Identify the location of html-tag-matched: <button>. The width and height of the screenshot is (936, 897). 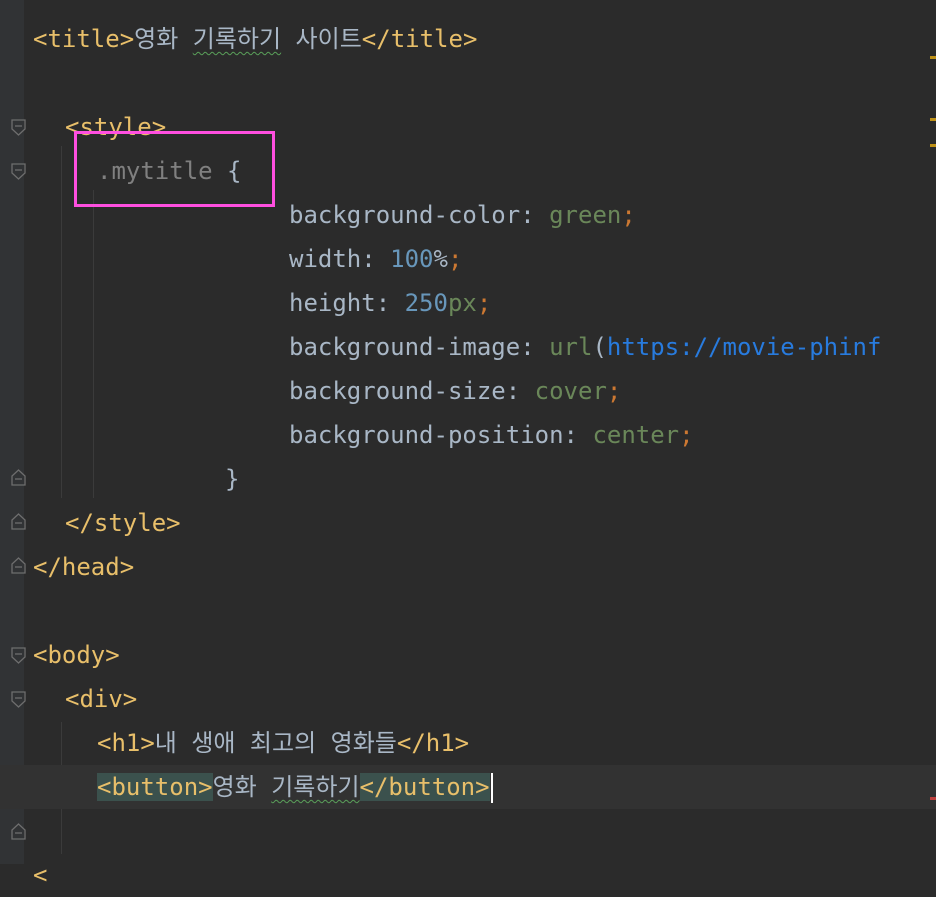
(155, 787).